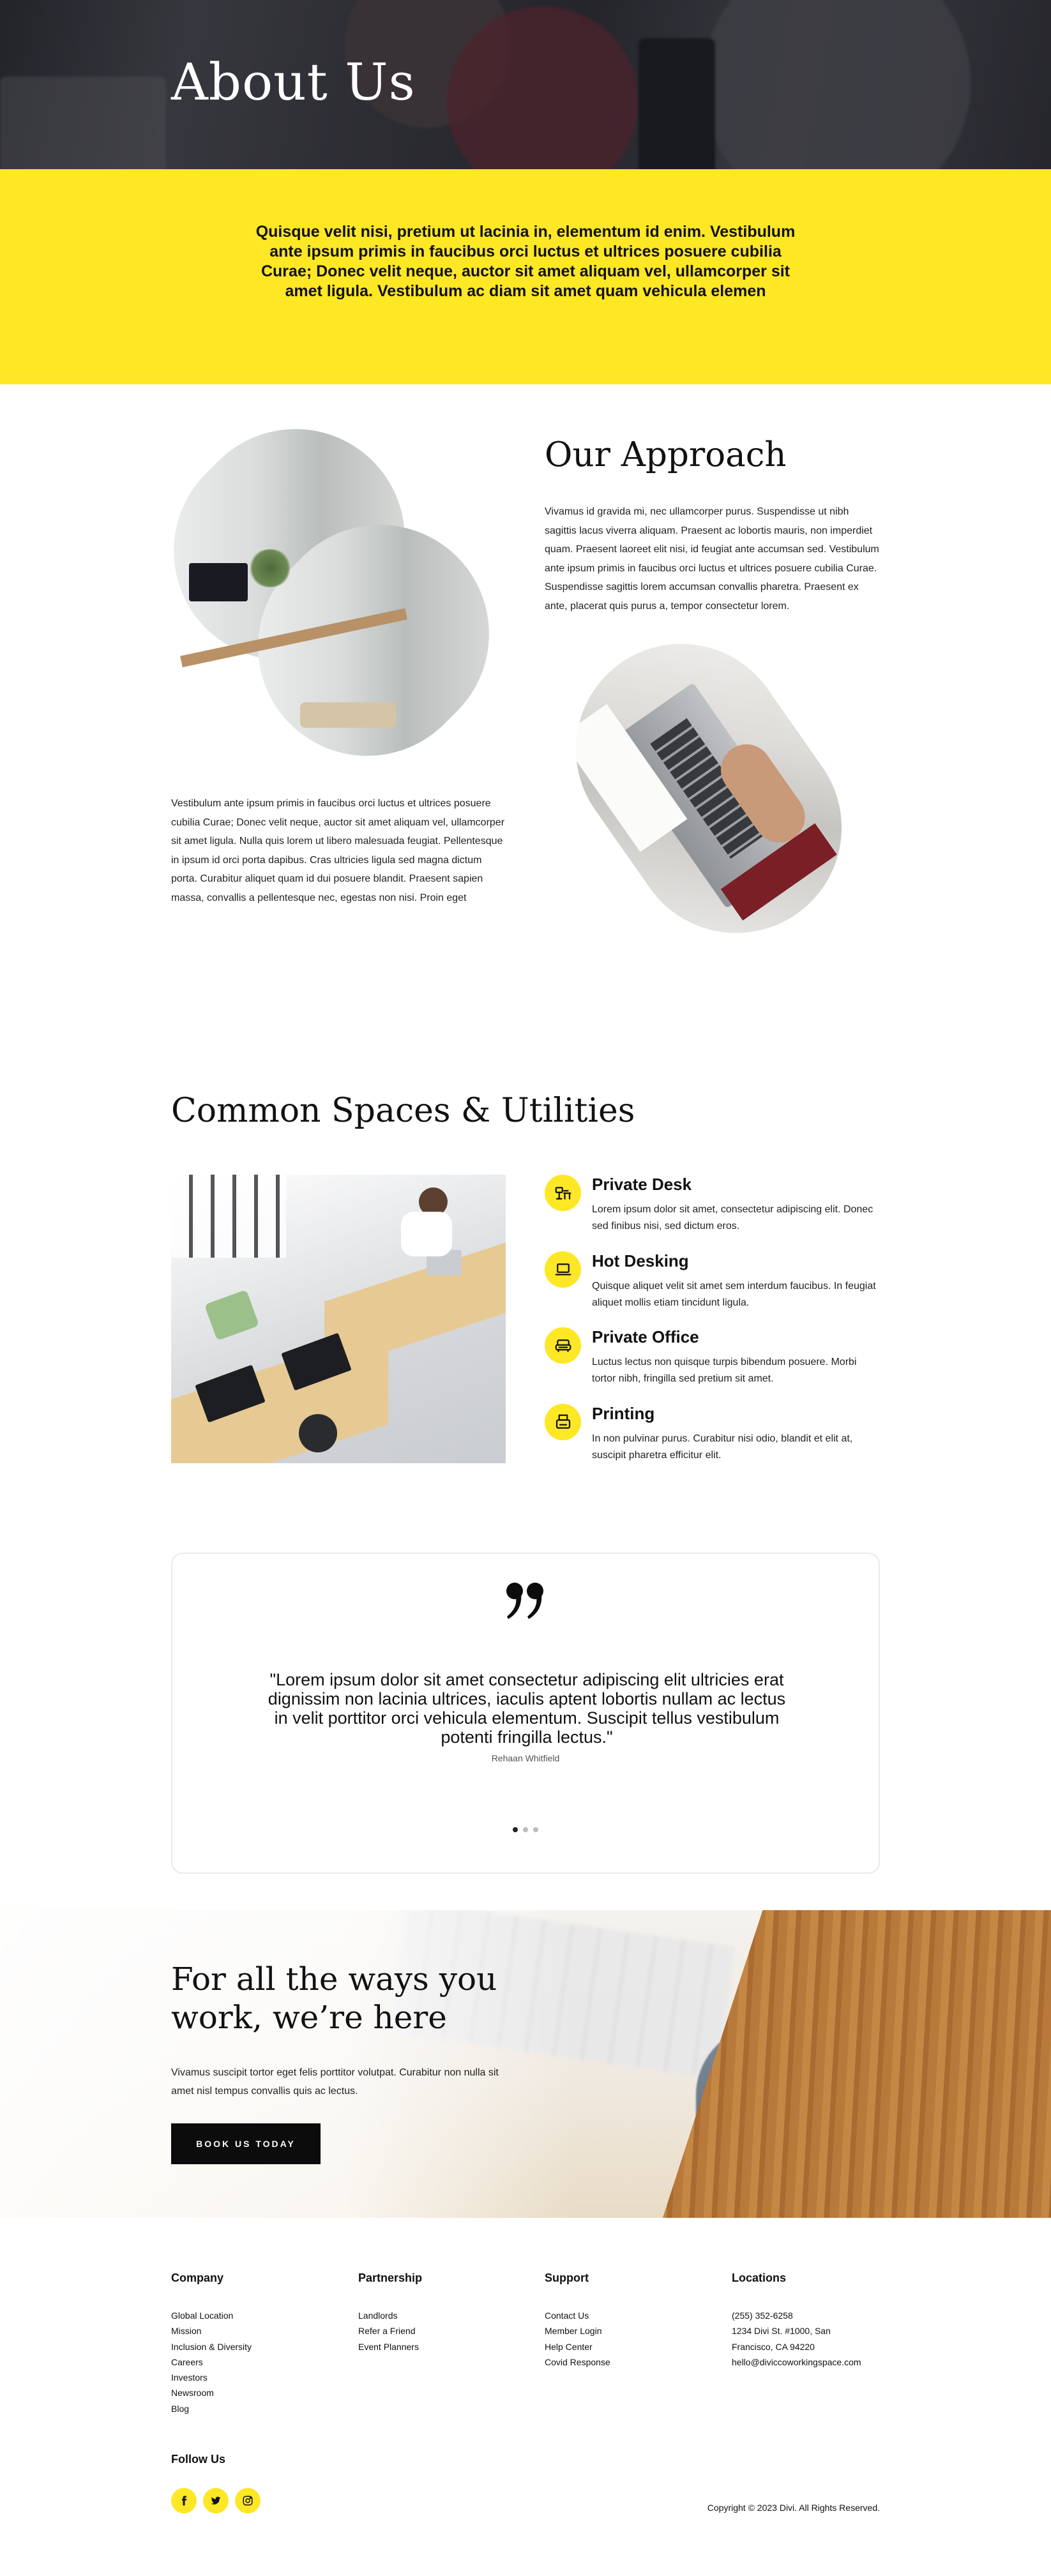  I want to click on footer-link: Mission, so click(211, 2331).